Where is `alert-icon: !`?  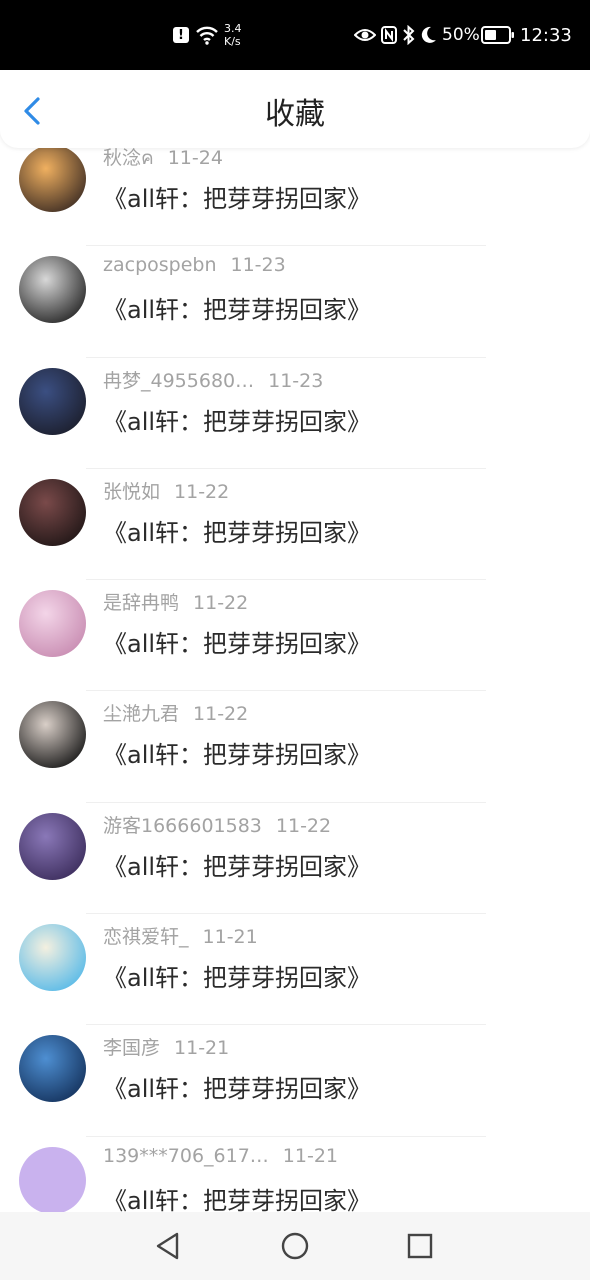
alert-icon: ! is located at coordinates (181, 35).